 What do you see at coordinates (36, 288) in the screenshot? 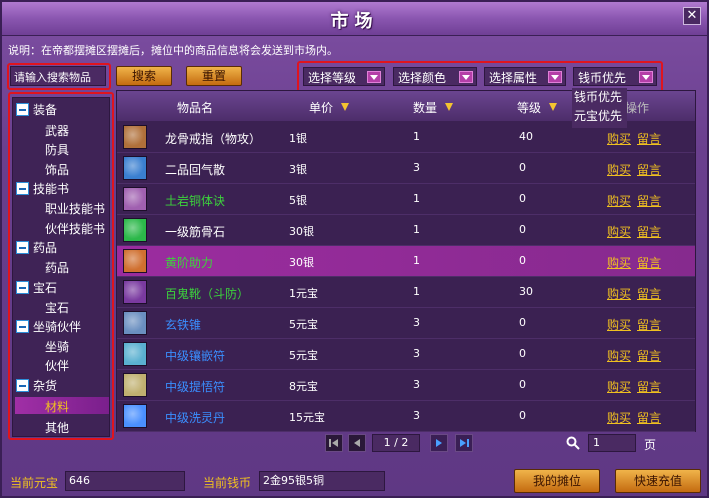
I see `category-gem: 宝石` at bounding box center [36, 288].